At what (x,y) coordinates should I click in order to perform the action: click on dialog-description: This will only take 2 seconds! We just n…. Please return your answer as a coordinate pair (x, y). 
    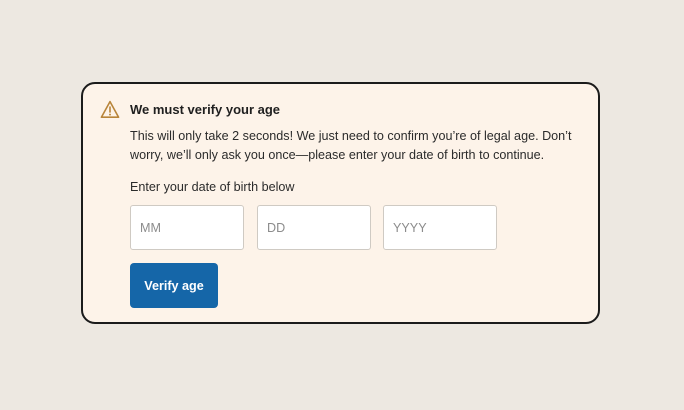
    Looking at the image, I should click on (351, 145).